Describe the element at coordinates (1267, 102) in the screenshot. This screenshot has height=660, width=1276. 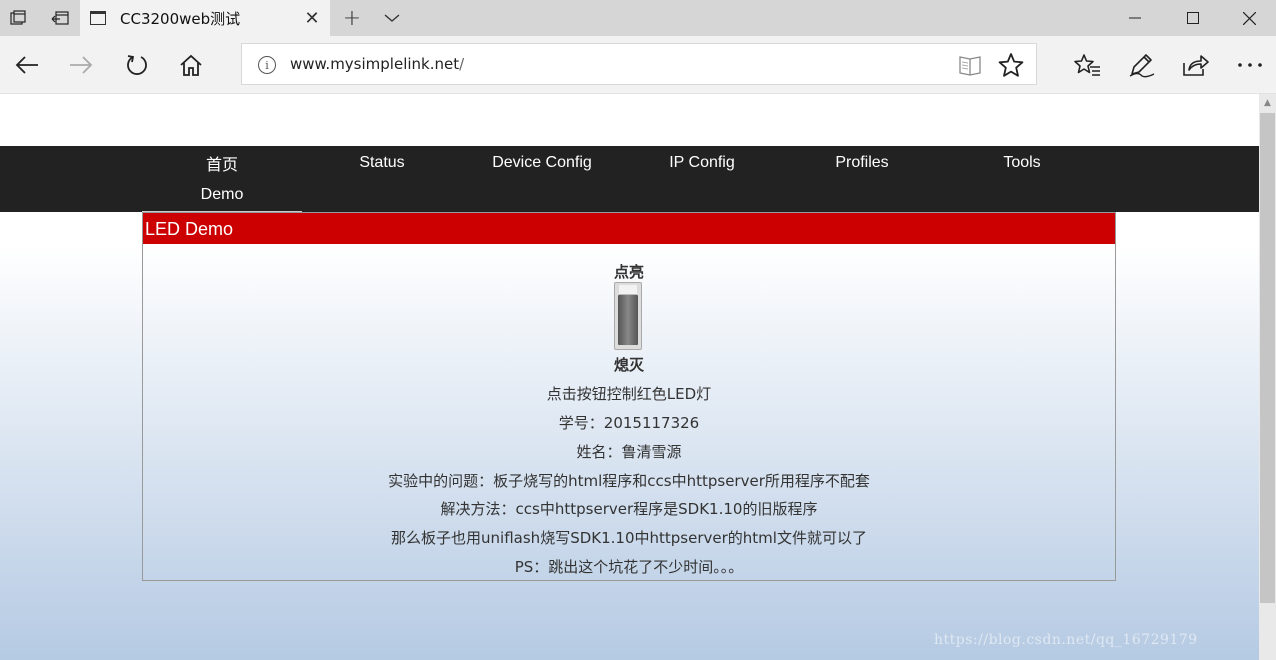
I see `scroll-up-icon: ▲` at that location.